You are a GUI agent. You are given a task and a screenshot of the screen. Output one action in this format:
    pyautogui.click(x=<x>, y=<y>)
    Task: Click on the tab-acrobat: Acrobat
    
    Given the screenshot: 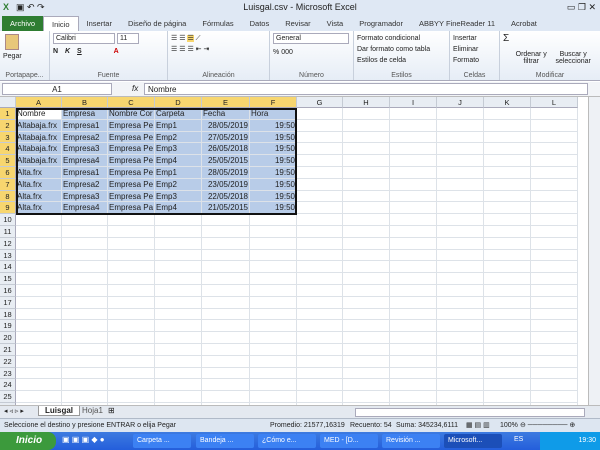 What is the action you would take?
    pyautogui.click(x=524, y=23)
    